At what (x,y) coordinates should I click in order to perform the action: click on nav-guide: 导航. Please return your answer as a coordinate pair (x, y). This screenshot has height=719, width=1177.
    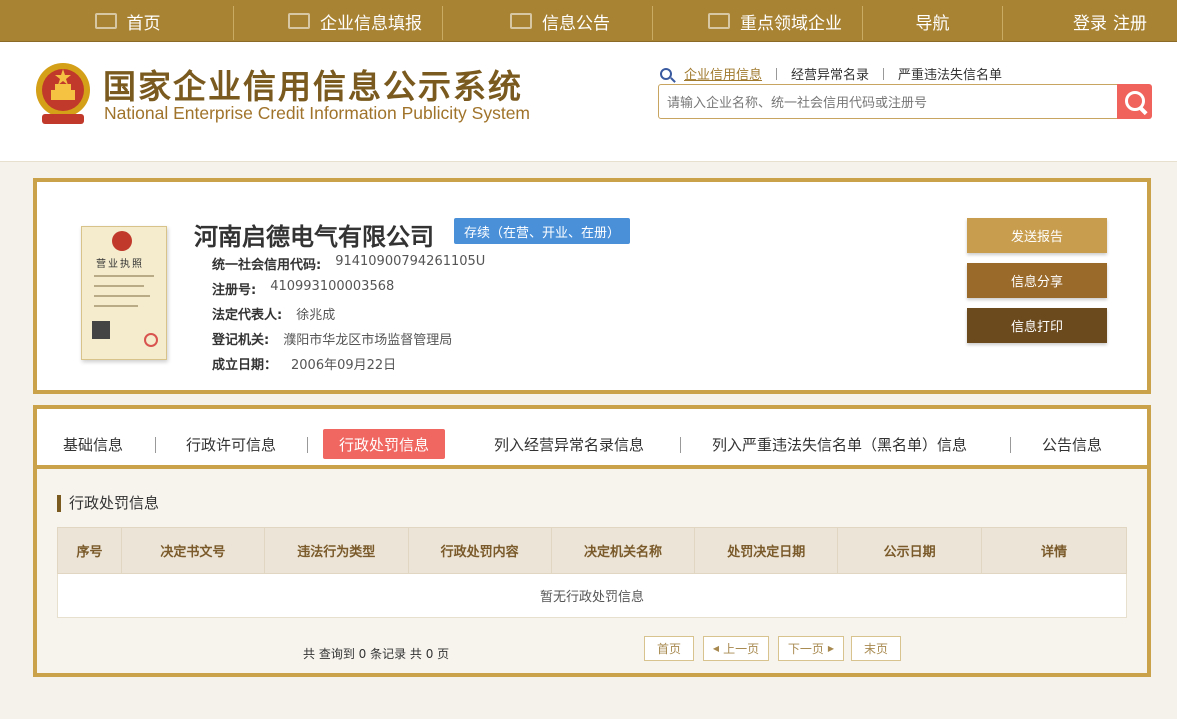
    Looking at the image, I should click on (932, 21).